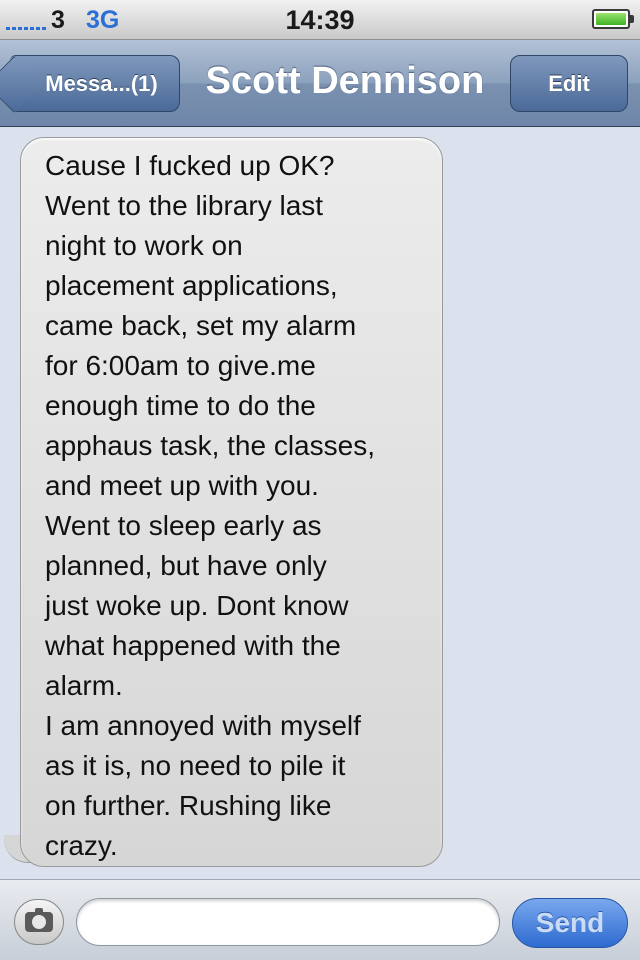 Image resolution: width=640 pixels, height=960 pixels. I want to click on send-button-label: Send, so click(570, 922).